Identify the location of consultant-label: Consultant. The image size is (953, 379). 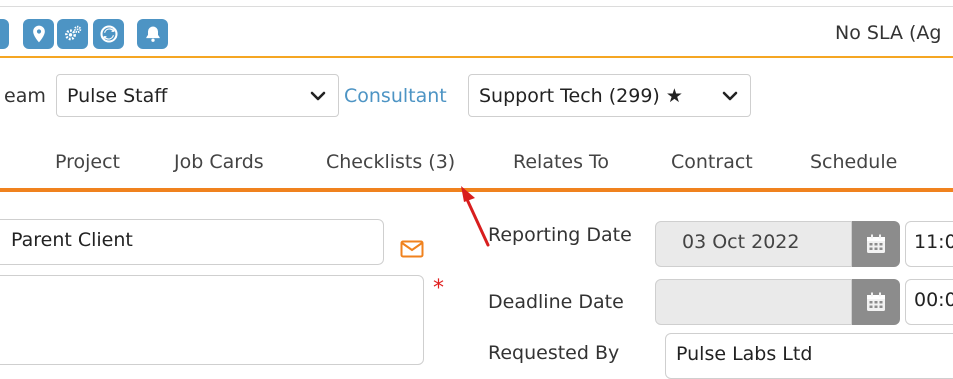
(395, 96).